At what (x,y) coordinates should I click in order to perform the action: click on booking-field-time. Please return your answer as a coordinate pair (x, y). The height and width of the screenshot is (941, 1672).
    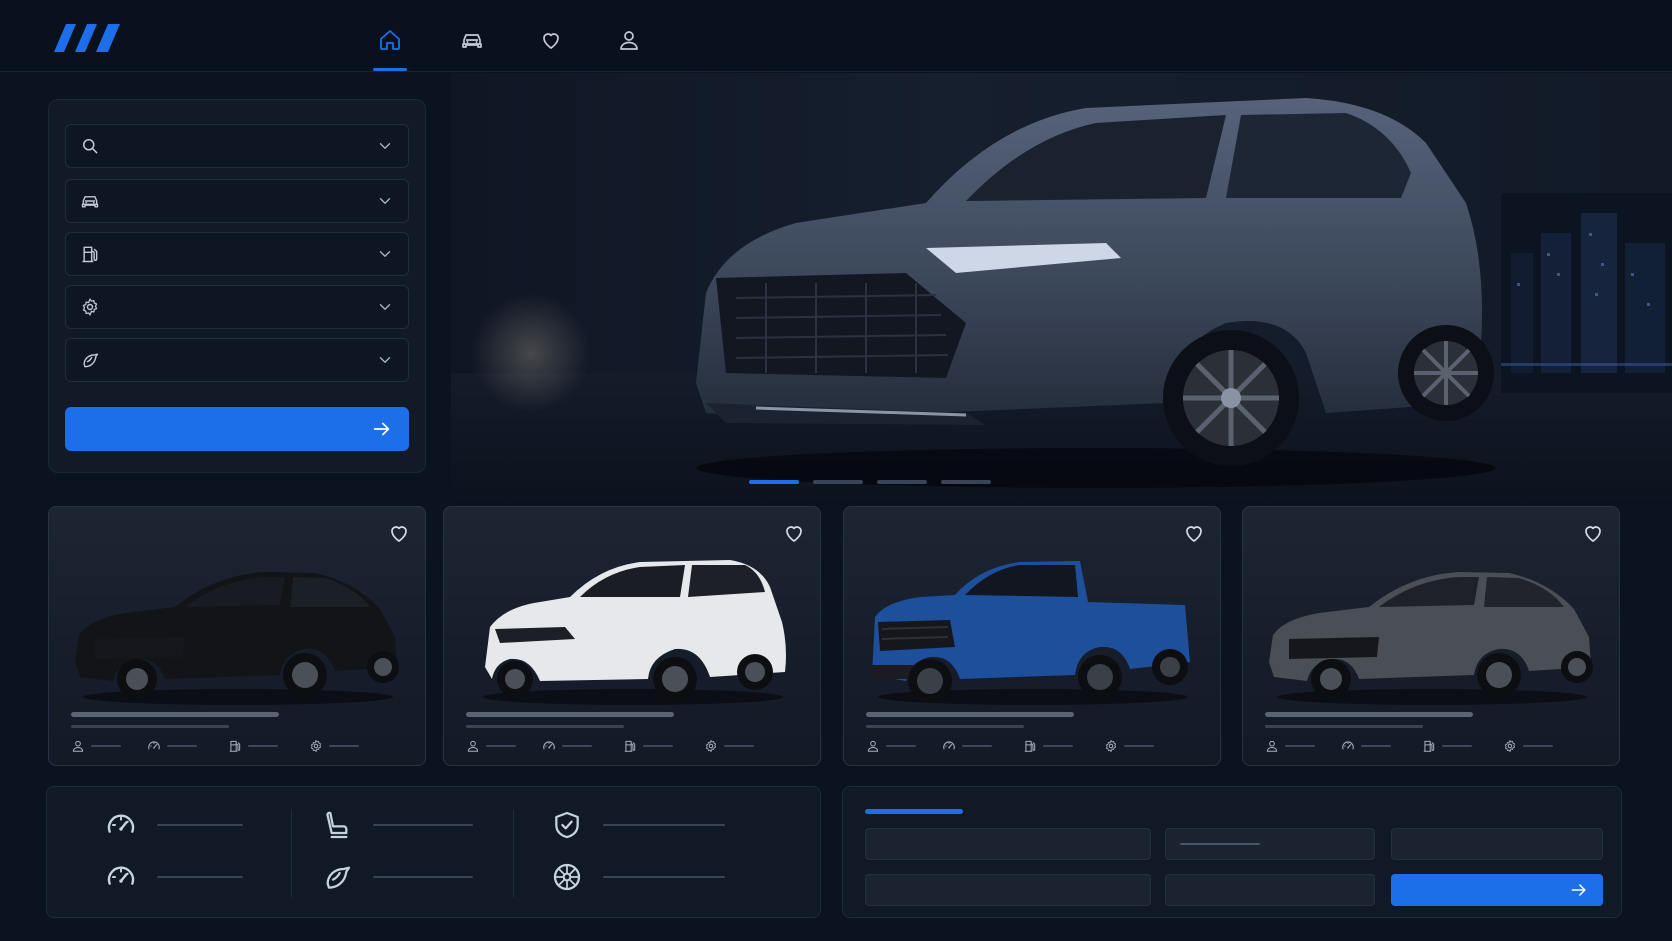
    Looking at the image, I should click on (1497, 844).